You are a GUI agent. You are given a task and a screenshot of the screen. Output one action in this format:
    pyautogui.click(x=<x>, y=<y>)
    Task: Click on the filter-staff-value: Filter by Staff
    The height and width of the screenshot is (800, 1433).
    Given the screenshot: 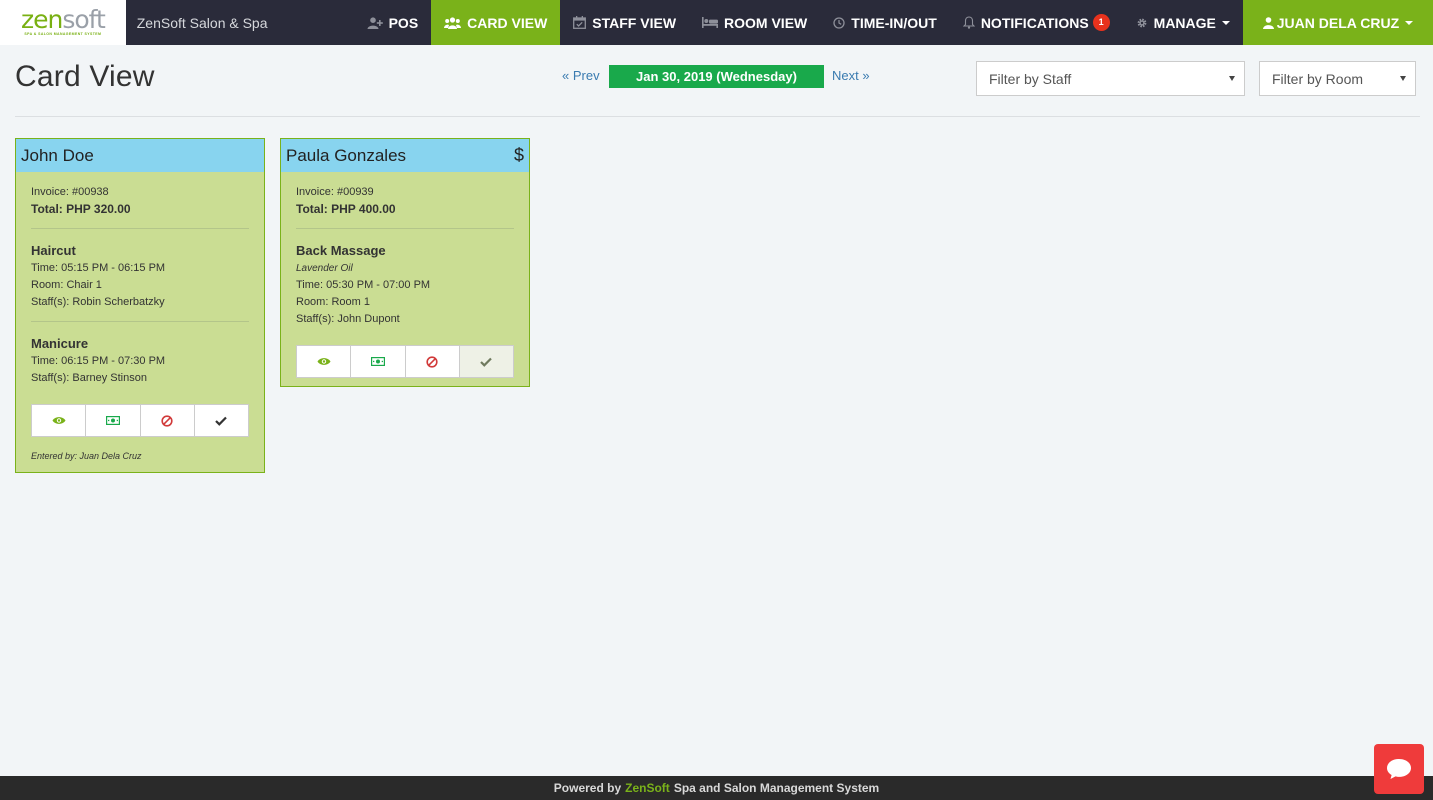 What is the action you would take?
    pyautogui.click(x=1030, y=78)
    